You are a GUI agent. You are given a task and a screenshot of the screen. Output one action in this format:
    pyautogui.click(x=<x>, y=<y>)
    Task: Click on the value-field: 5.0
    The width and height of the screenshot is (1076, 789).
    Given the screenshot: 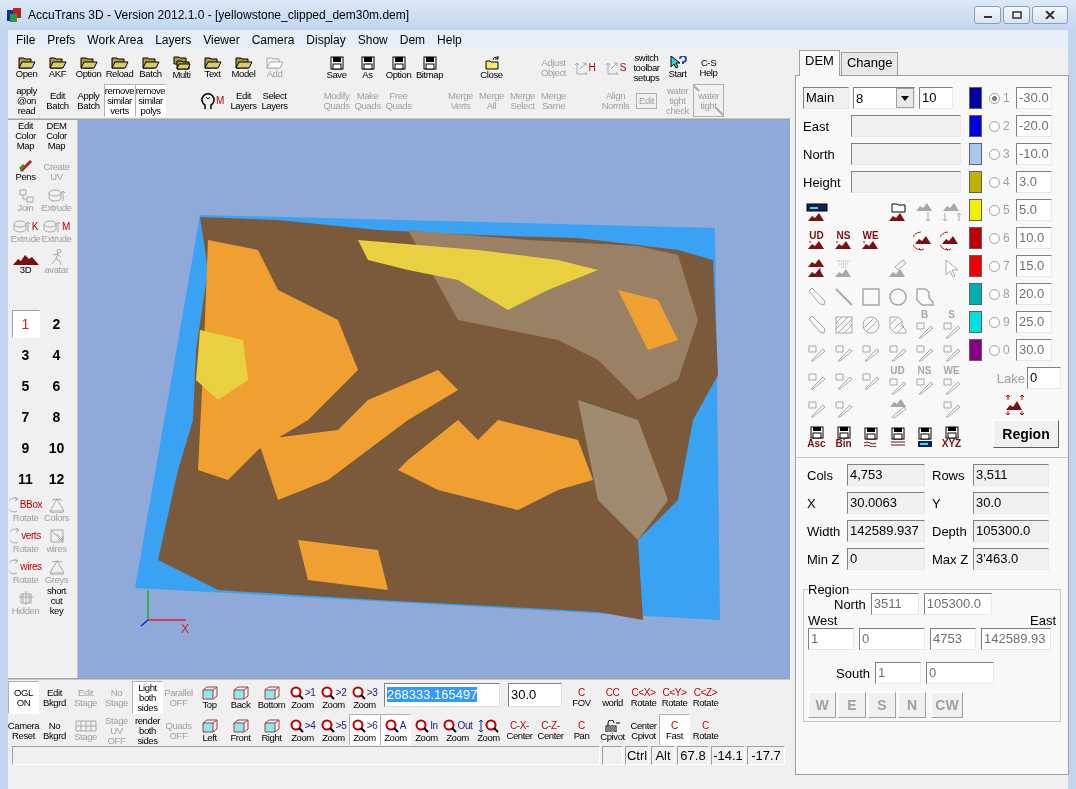 What is the action you would take?
    pyautogui.click(x=1034, y=210)
    